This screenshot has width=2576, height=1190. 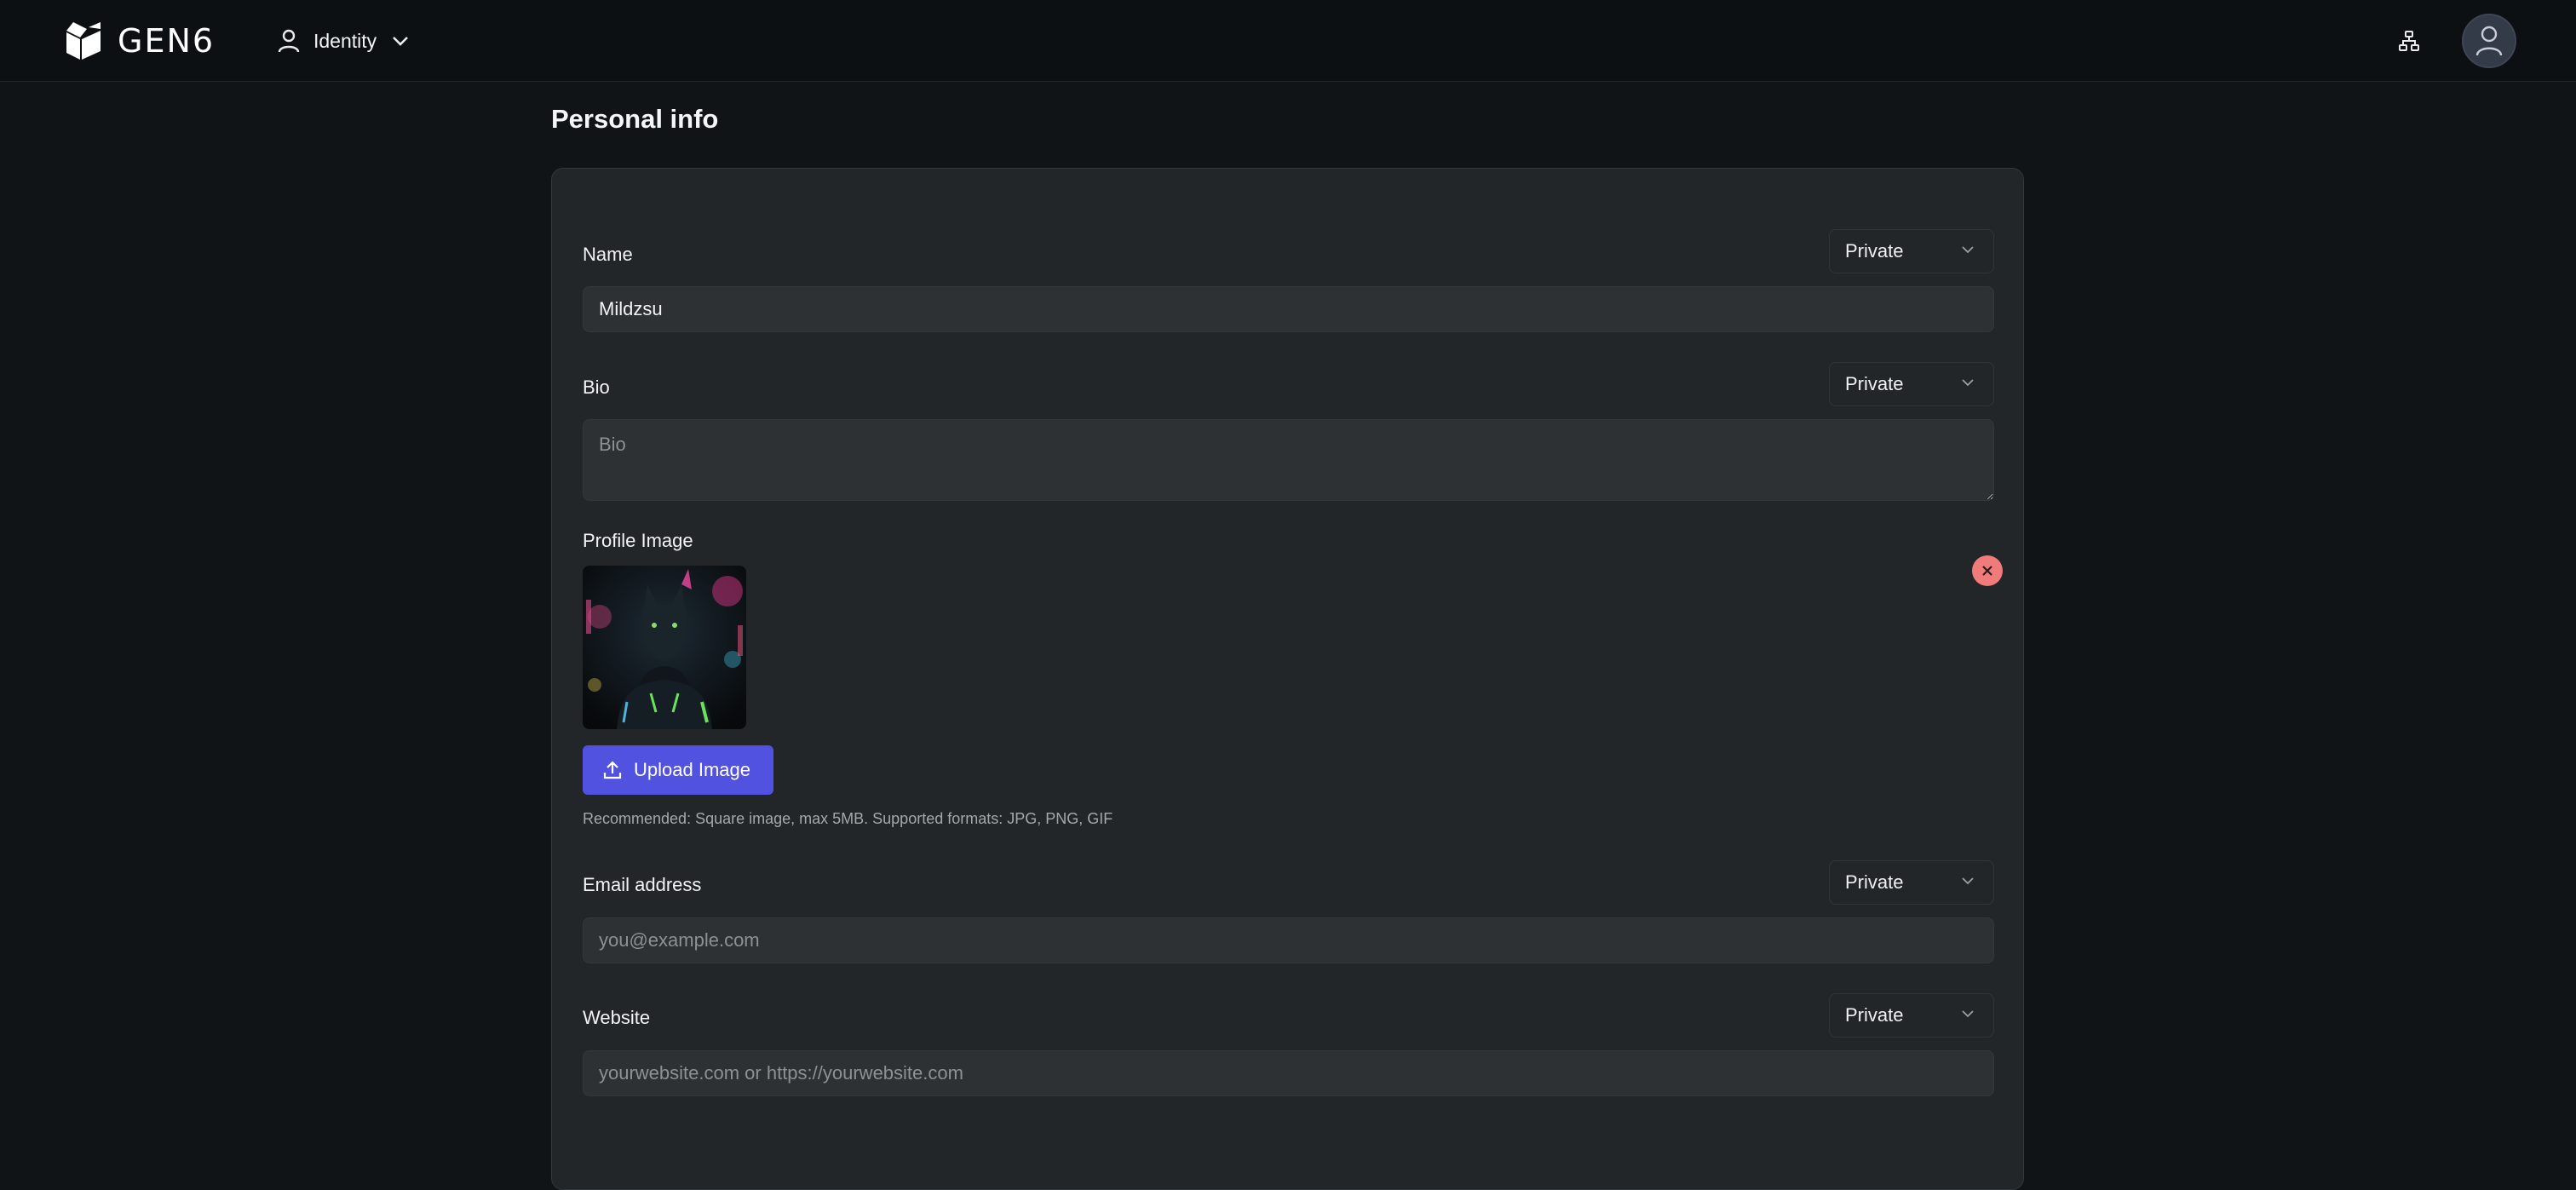 I want to click on close-icon, so click(x=1987, y=571).